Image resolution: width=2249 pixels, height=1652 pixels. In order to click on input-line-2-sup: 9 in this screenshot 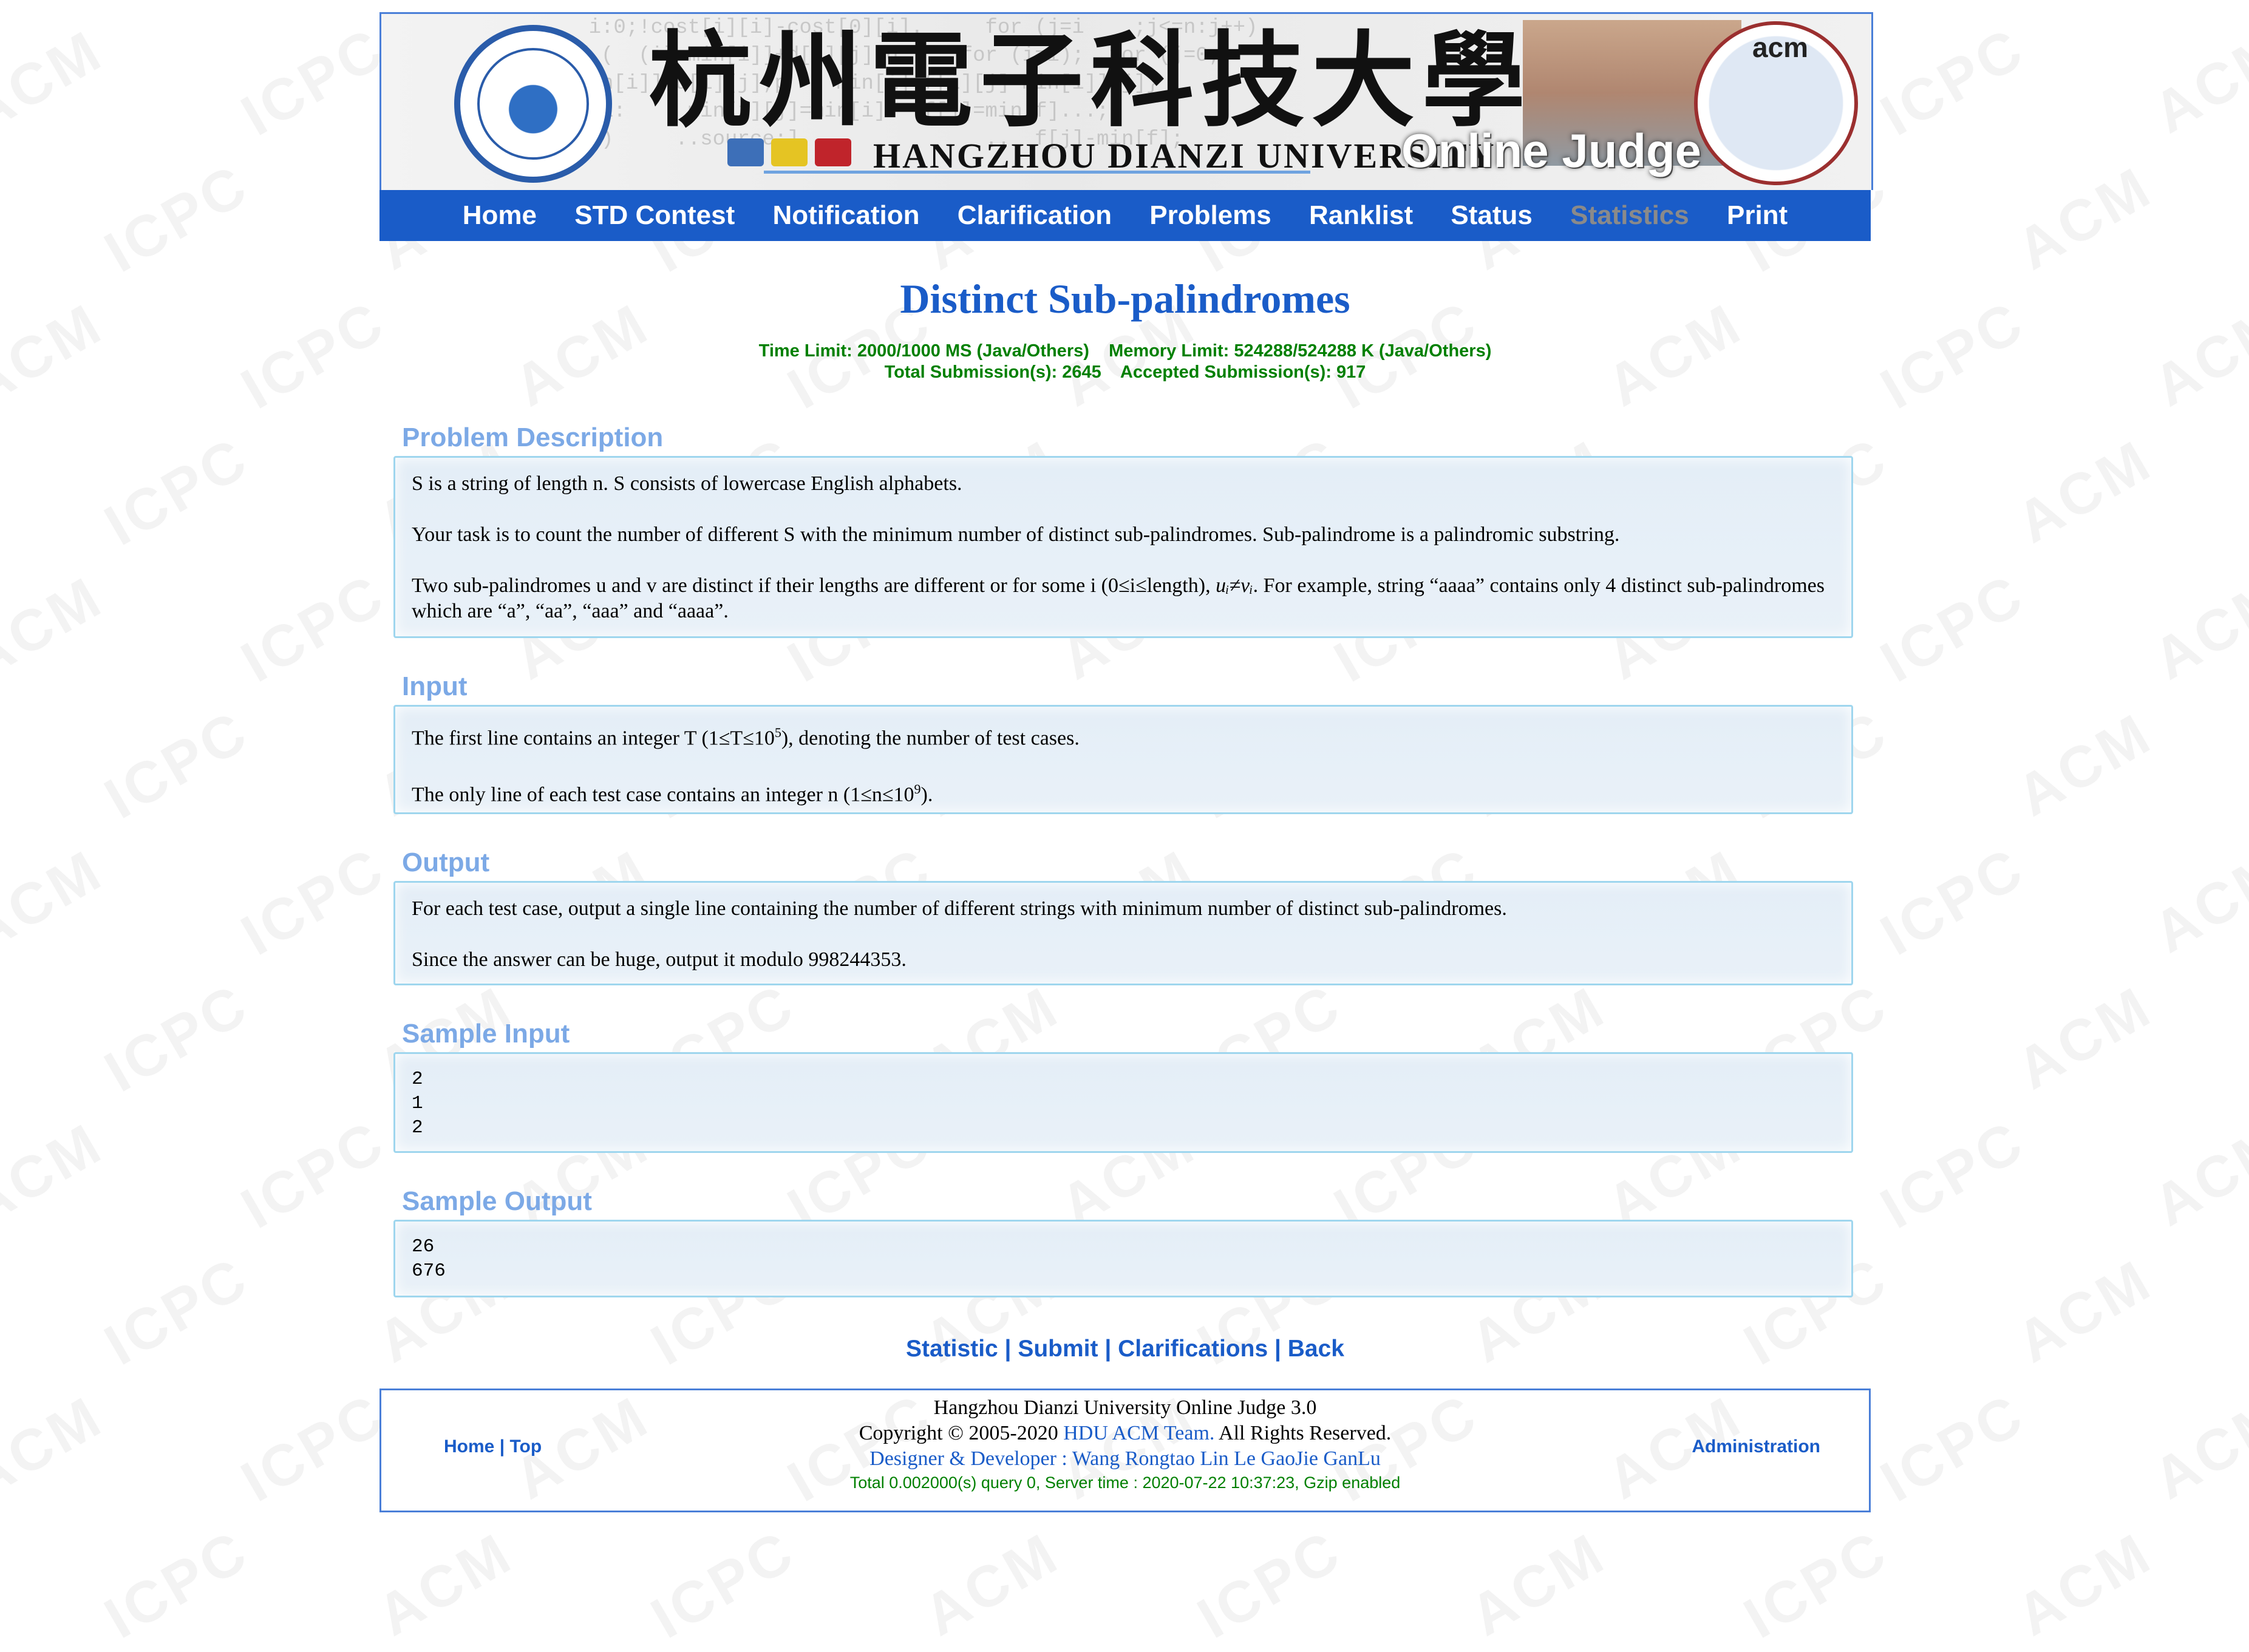, I will do `click(917, 789)`.